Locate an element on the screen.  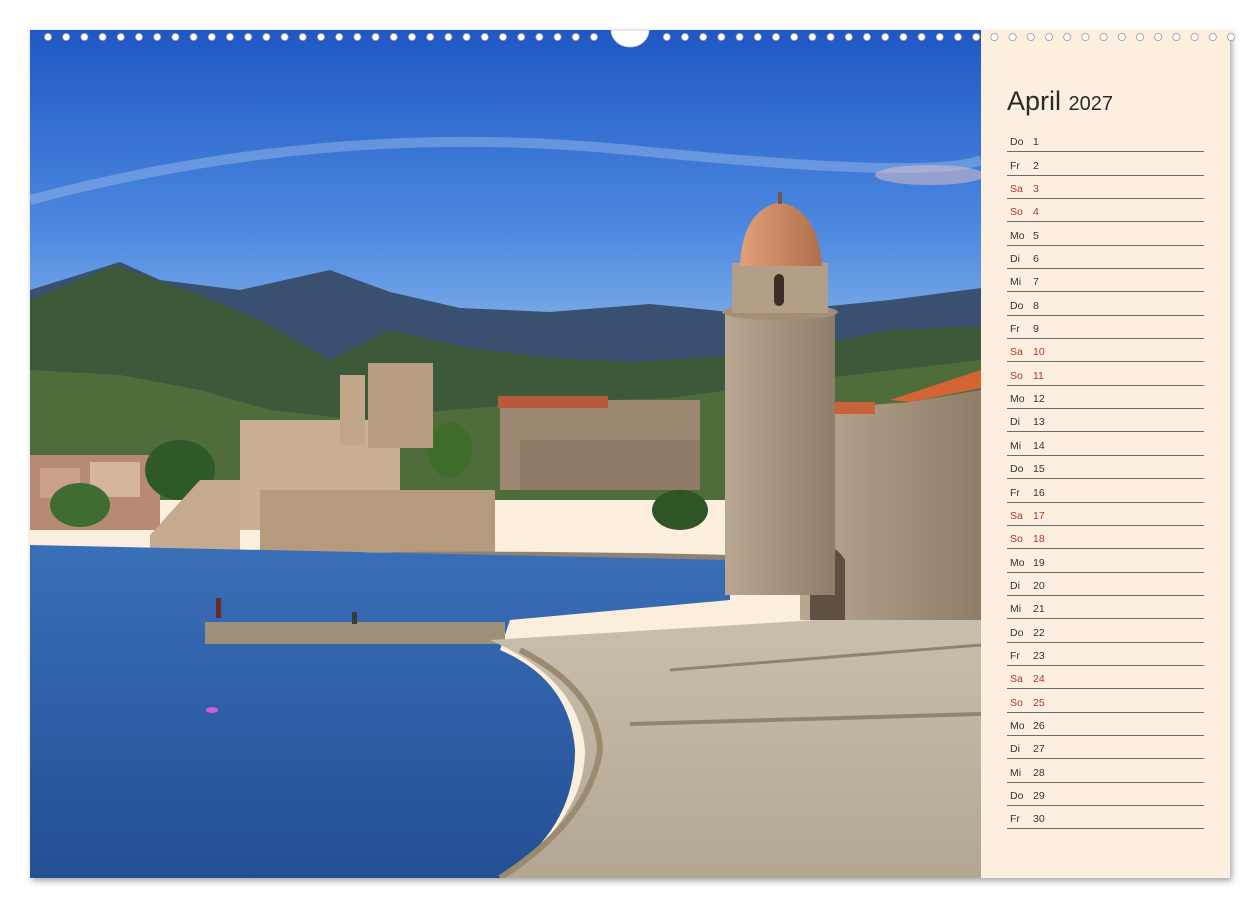
day-row: Do 8 is located at coordinates (1105, 304).